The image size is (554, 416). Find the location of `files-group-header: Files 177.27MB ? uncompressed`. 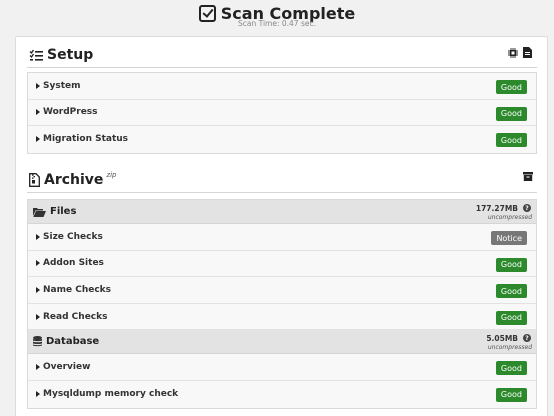

files-group-header: Files 177.27MB ? uncompressed is located at coordinates (282, 212).